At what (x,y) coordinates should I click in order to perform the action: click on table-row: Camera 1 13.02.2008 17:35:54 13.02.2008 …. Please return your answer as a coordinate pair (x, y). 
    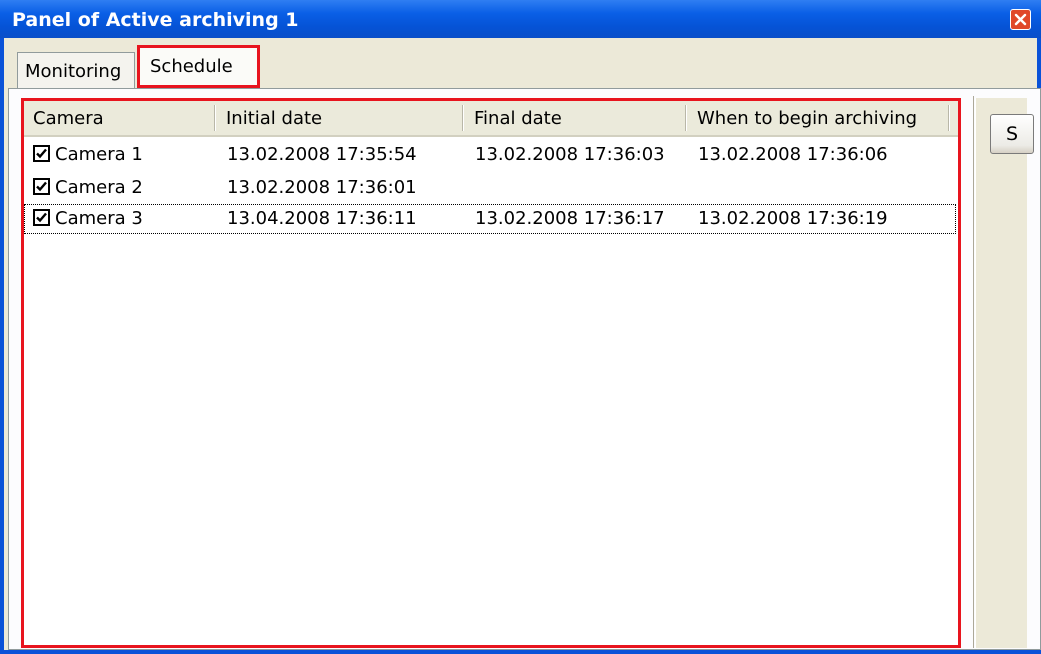
    Looking at the image, I should click on (490, 155).